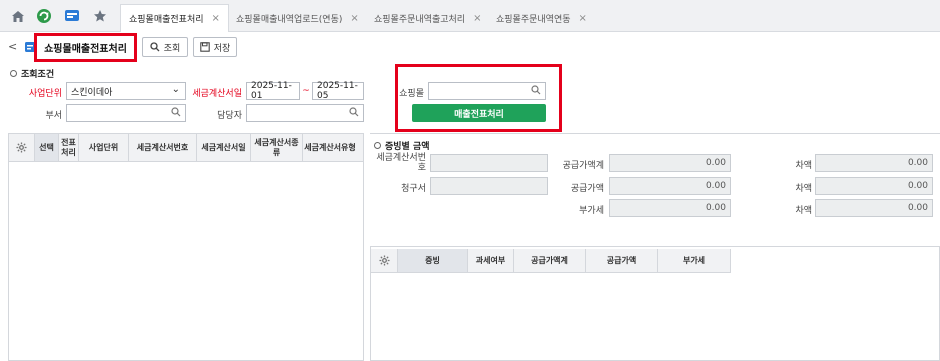 The image size is (940, 361). Describe the element at coordinates (163, 147) in the screenshot. I see `col-invoice-number: 세금계산서번호` at that location.